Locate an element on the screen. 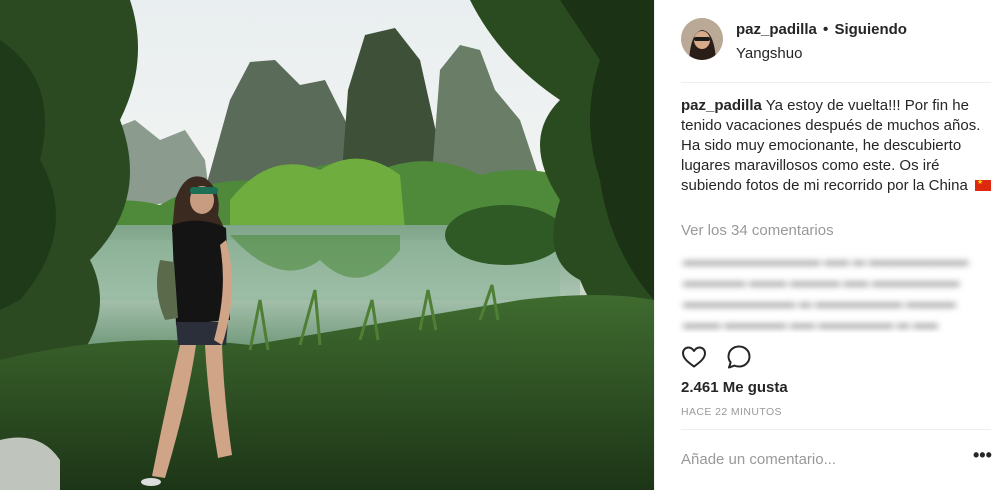 The height and width of the screenshot is (490, 1005). heart-icon is located at coordinates (694, 357).